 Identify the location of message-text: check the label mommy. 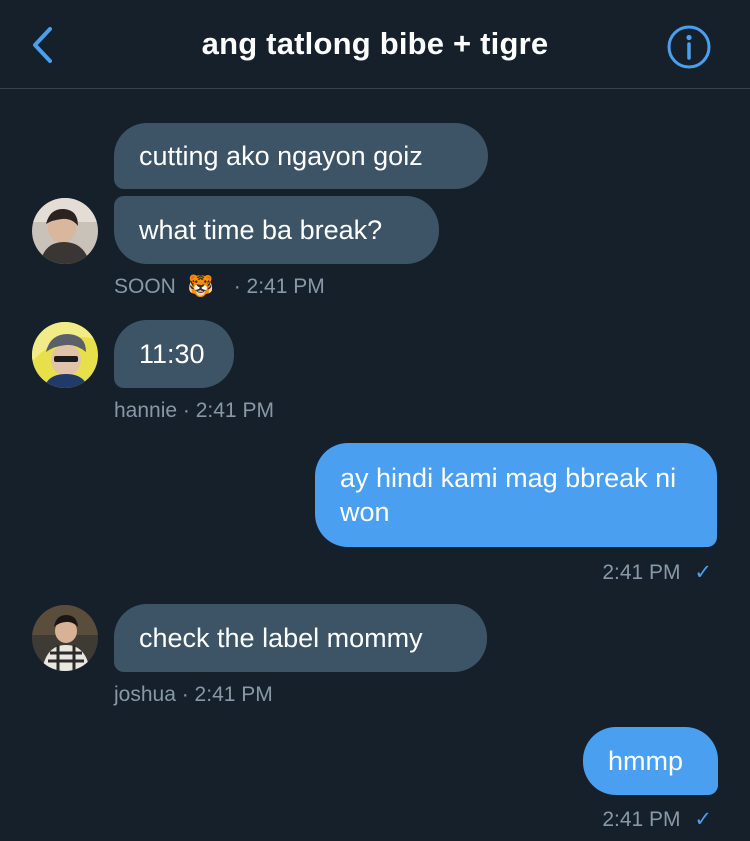
(281, 638).